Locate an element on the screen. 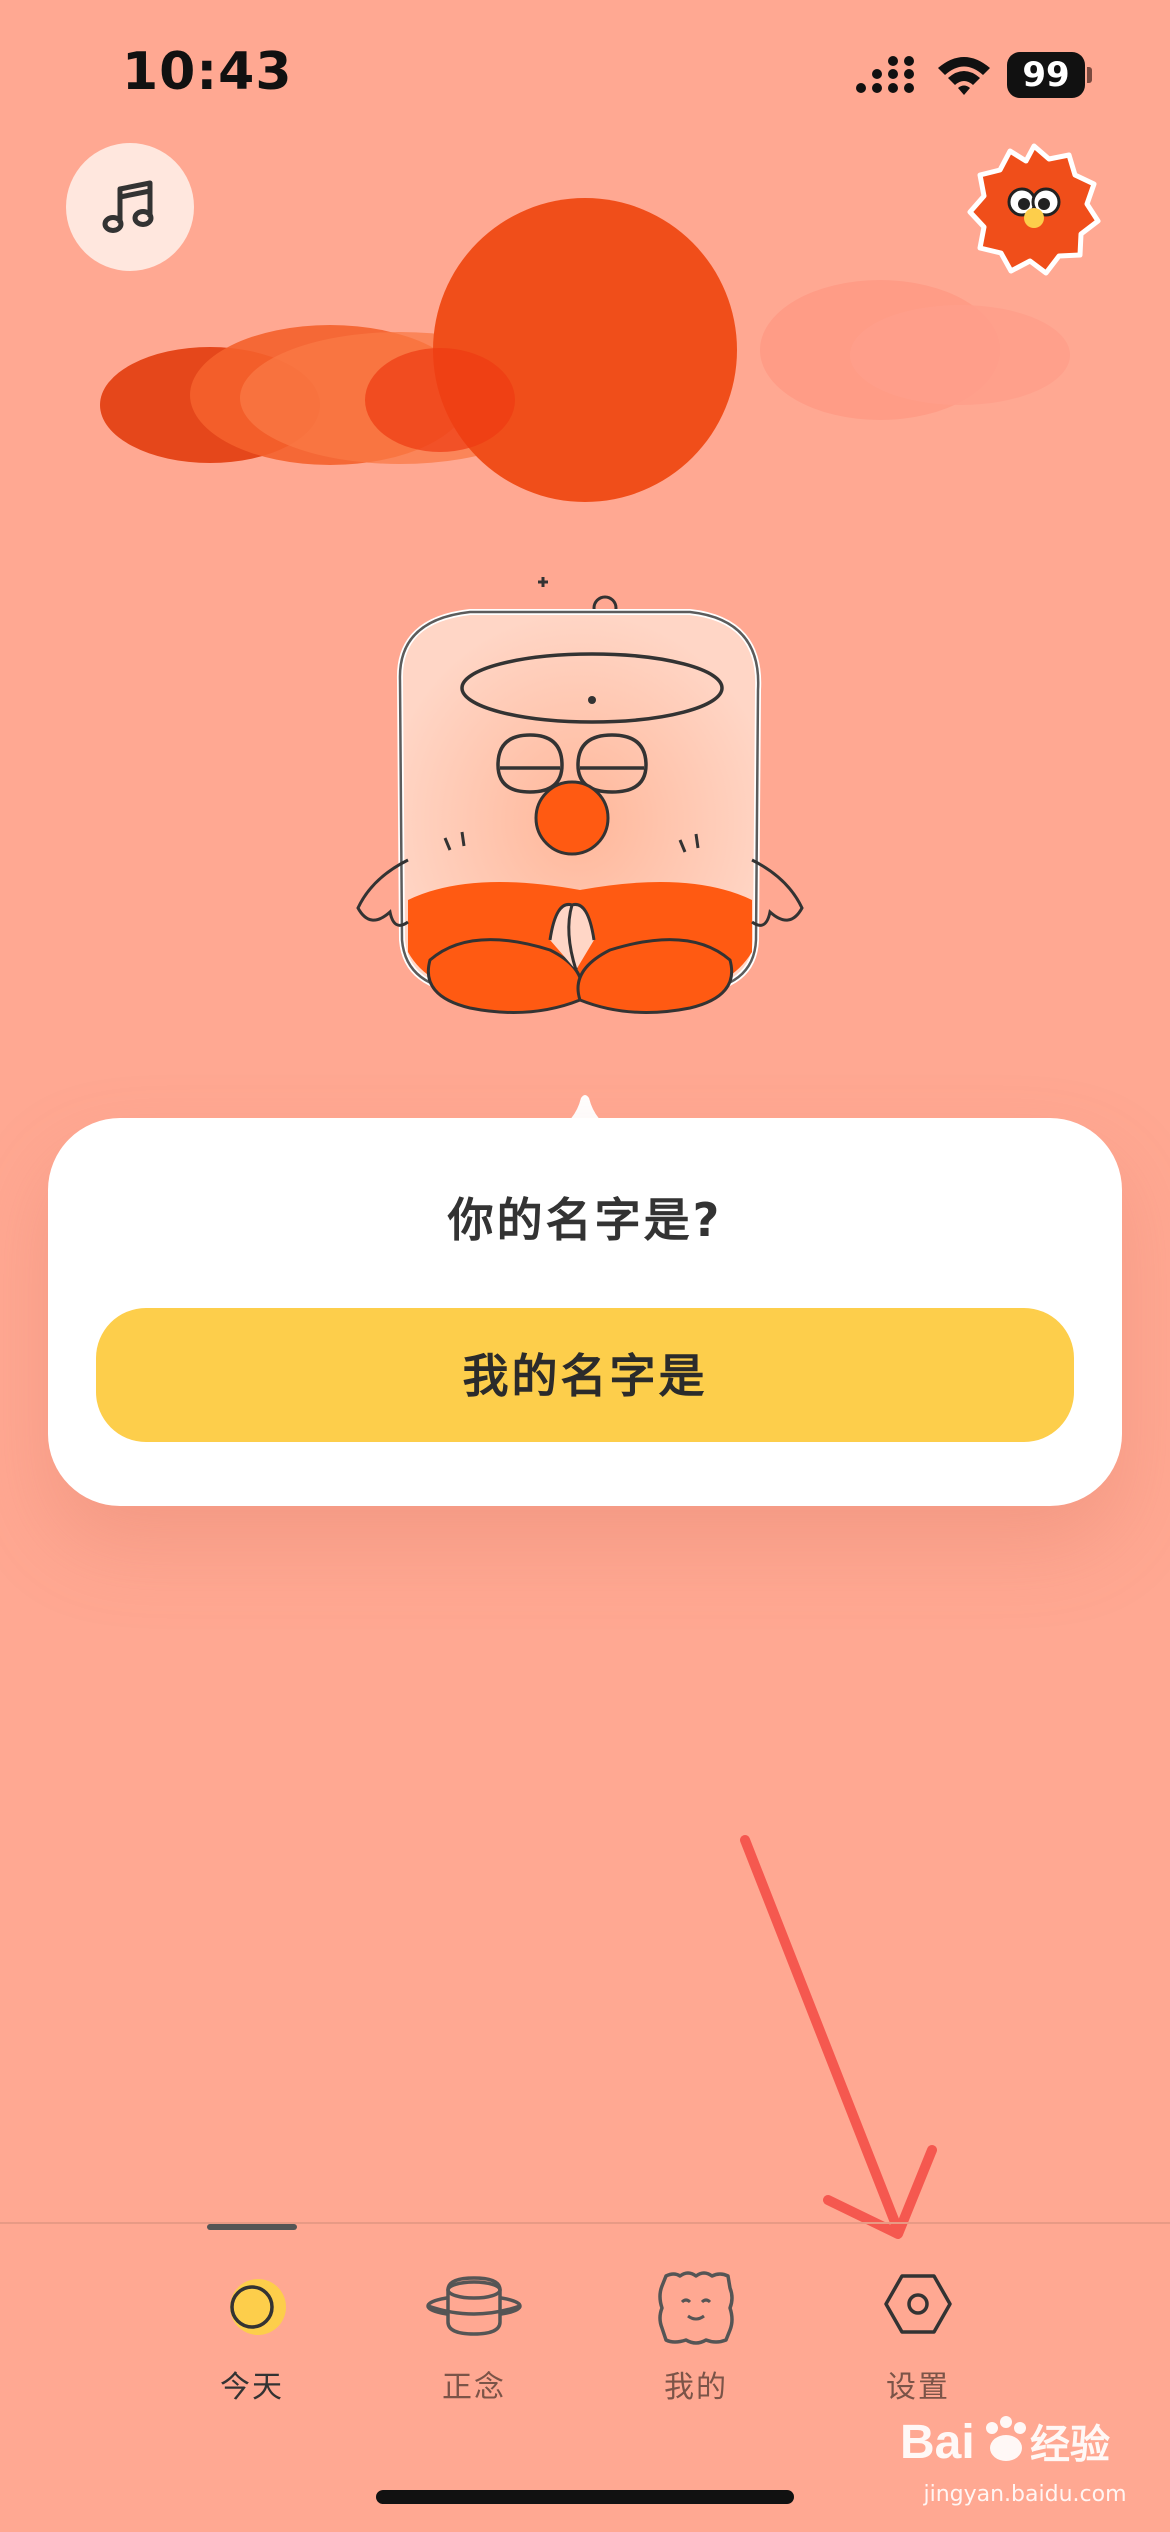 The width and height of the screenshot is (1170, 2532). sky-scene-illustration is located at coordinates (585, 350).